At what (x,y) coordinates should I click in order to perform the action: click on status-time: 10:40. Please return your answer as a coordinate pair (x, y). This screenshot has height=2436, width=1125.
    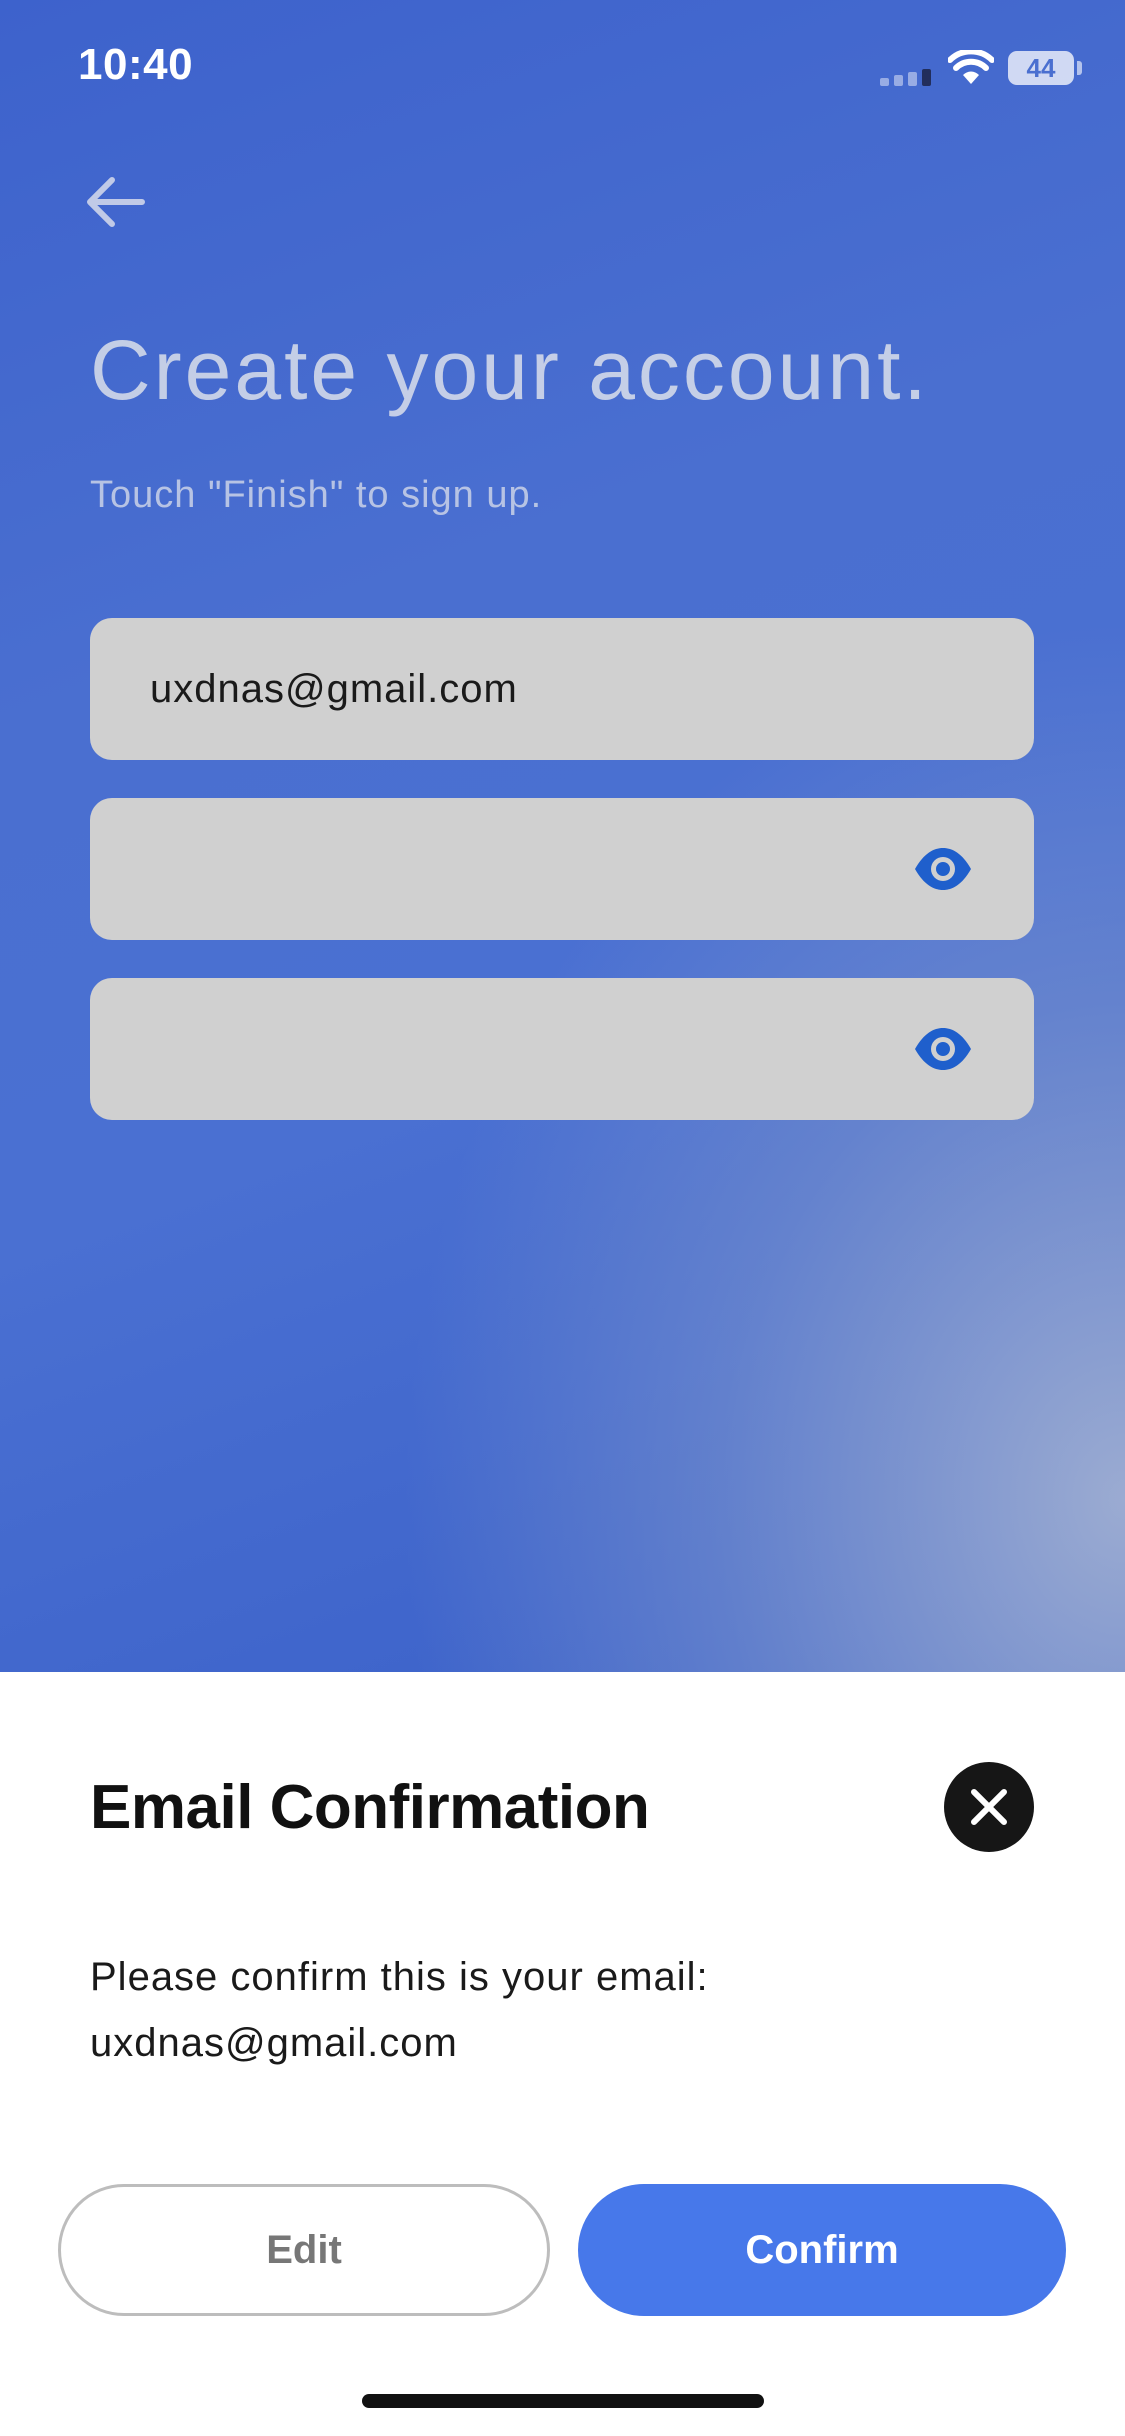
    Looking at the image, I should click on (136, 64).